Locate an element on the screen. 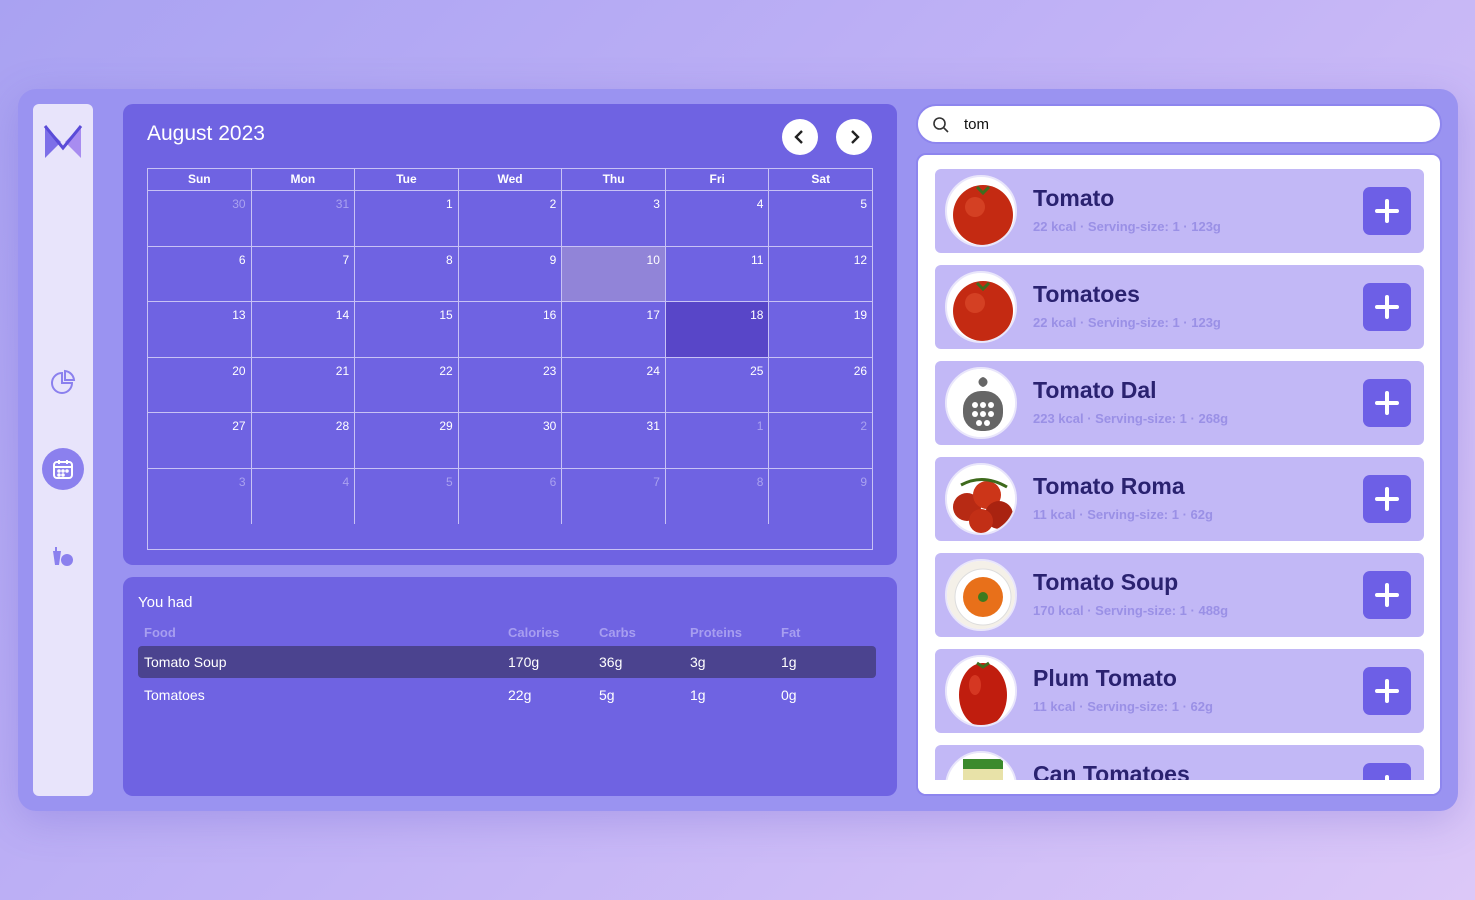 The height and width of the screenshot is (900, 1475). col-food: Food is located at coordinates (160, 632).